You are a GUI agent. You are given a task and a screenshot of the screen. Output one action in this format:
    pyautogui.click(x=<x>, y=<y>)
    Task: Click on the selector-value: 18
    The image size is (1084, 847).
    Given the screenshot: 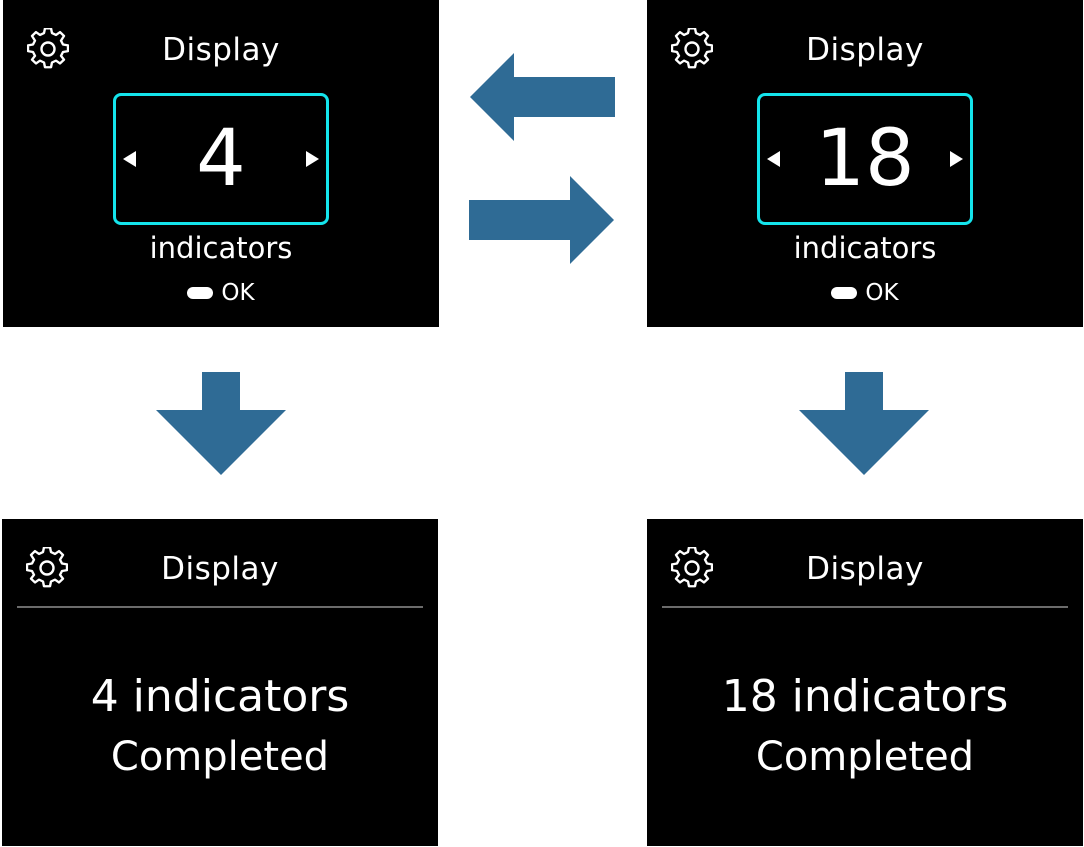 What is the action you would take?
    pyautogui.click(x=865, y=159)
    